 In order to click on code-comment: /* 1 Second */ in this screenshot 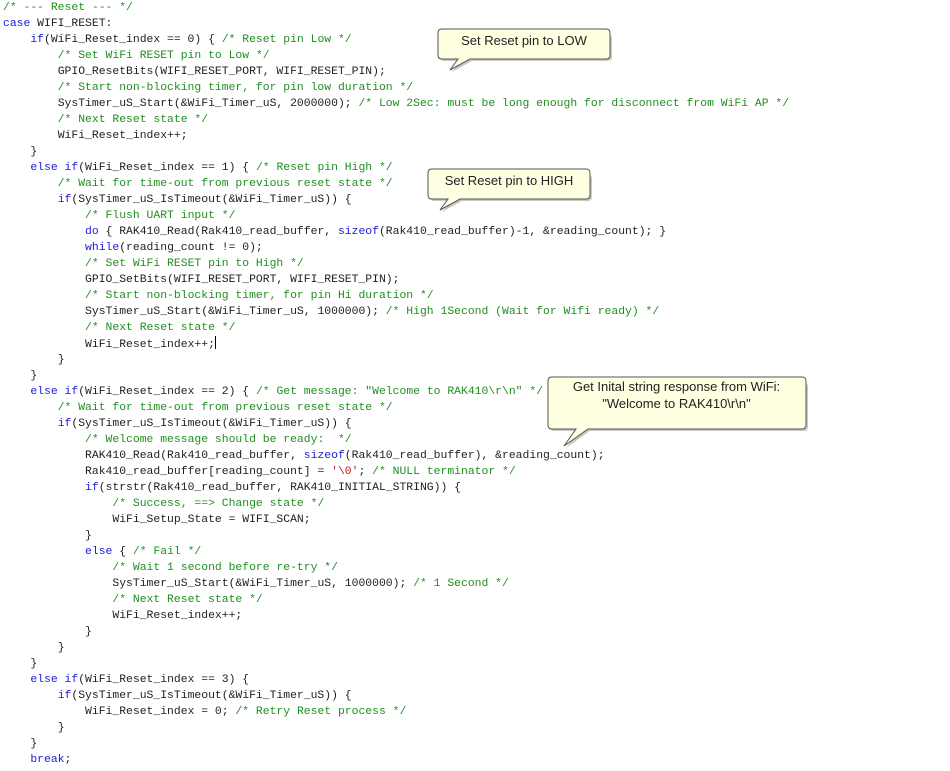, I will do `click(461, 584)`.